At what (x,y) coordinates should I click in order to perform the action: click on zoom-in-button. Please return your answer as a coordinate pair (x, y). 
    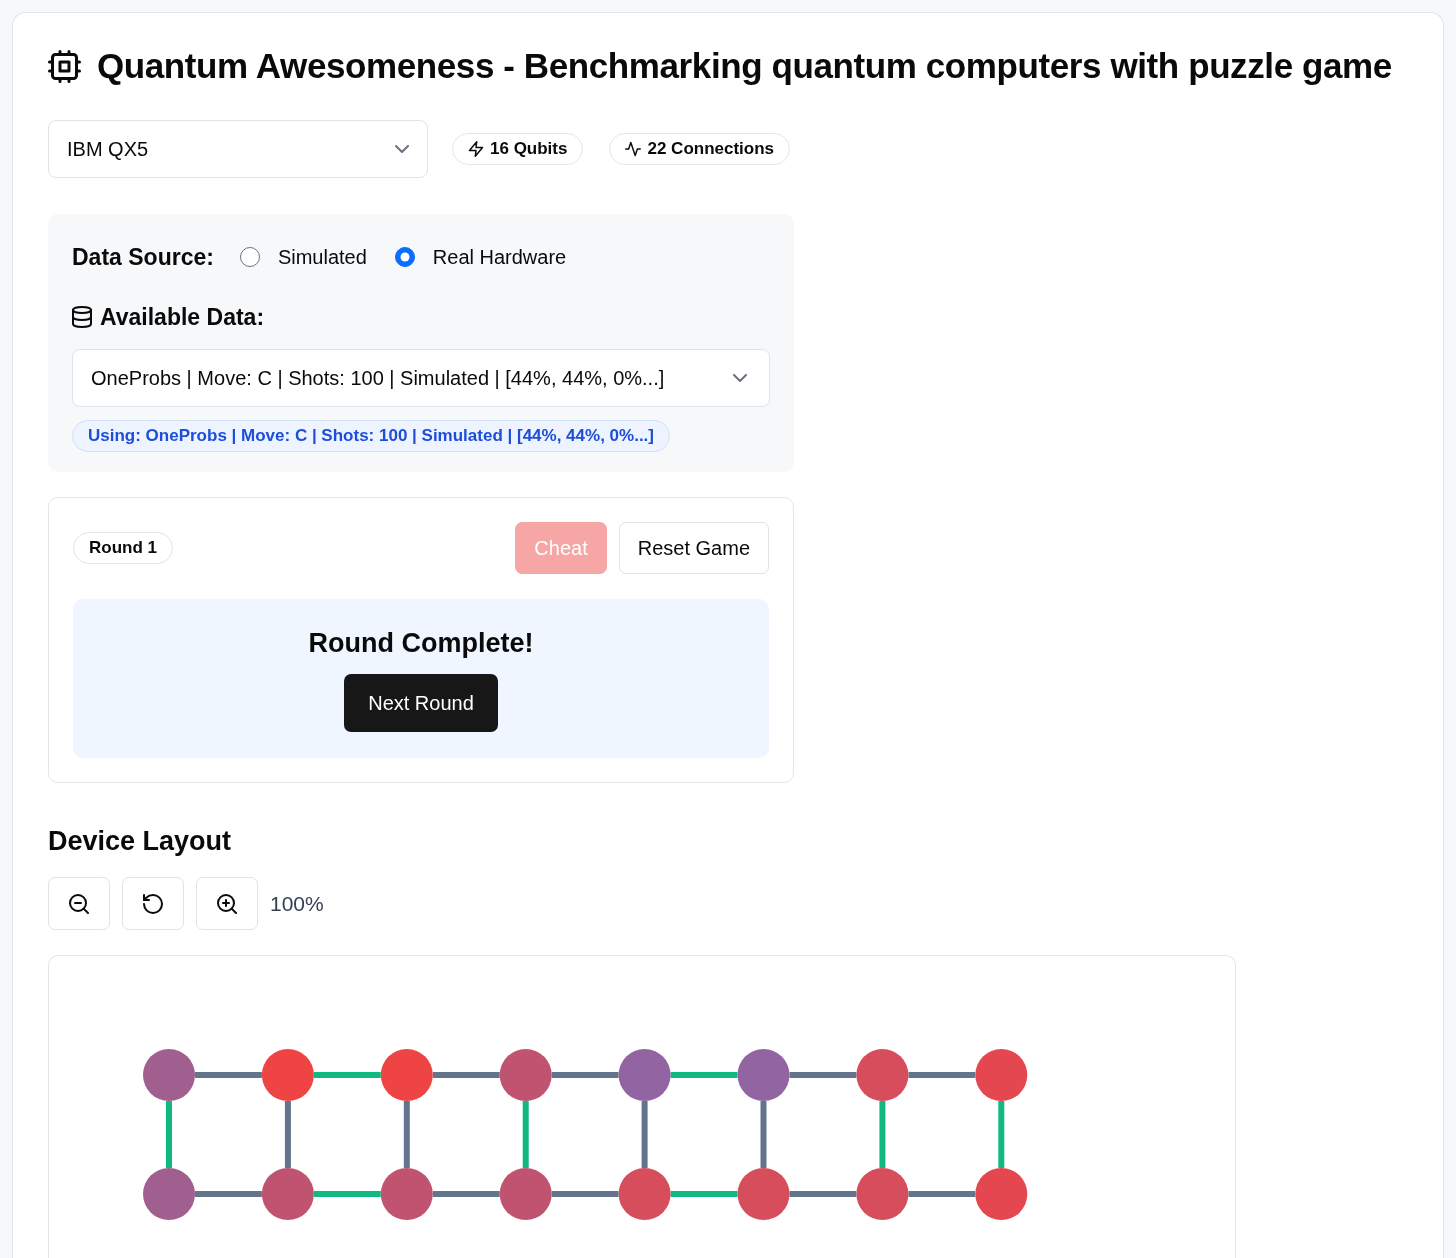
    Looking at the image, I should click on (227, 903).